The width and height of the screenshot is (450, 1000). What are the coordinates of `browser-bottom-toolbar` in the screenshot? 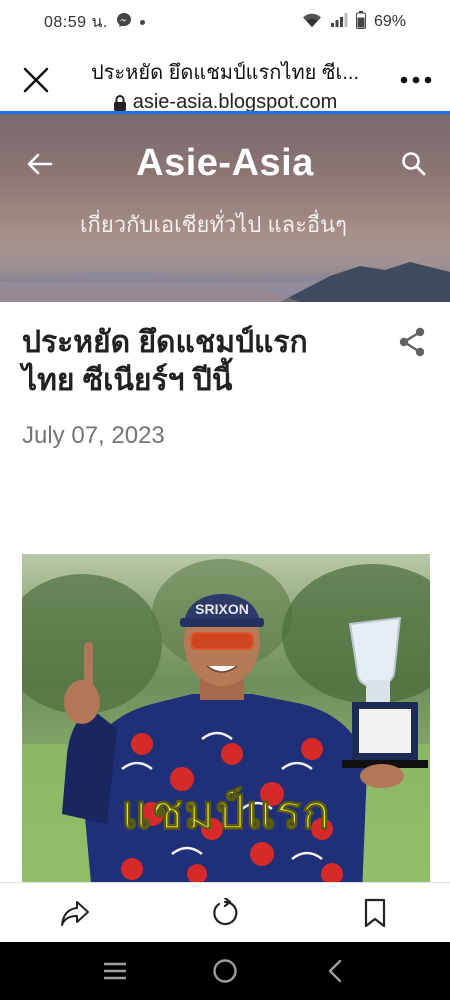 It's located at (225, 912).